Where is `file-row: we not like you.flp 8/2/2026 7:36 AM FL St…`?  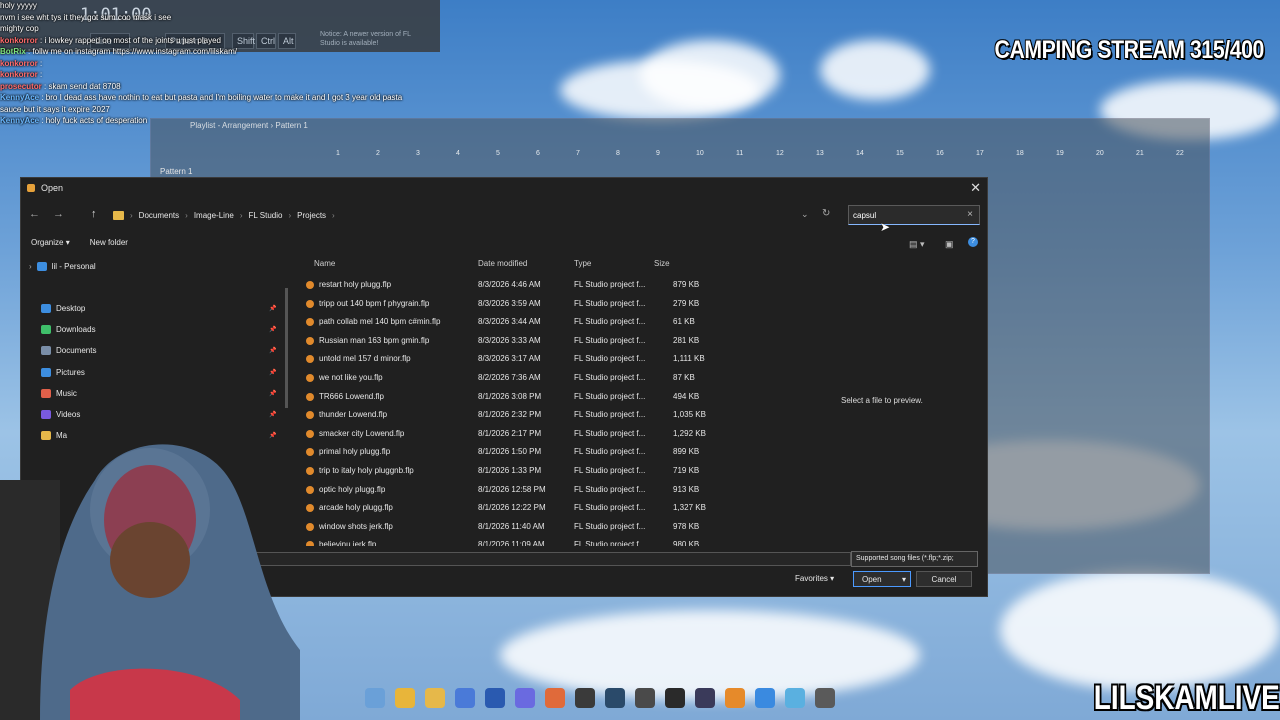 file-row: we not like you.flp 8/2/2026 7:36 AM FL St… is located at coordinates (516, 378).